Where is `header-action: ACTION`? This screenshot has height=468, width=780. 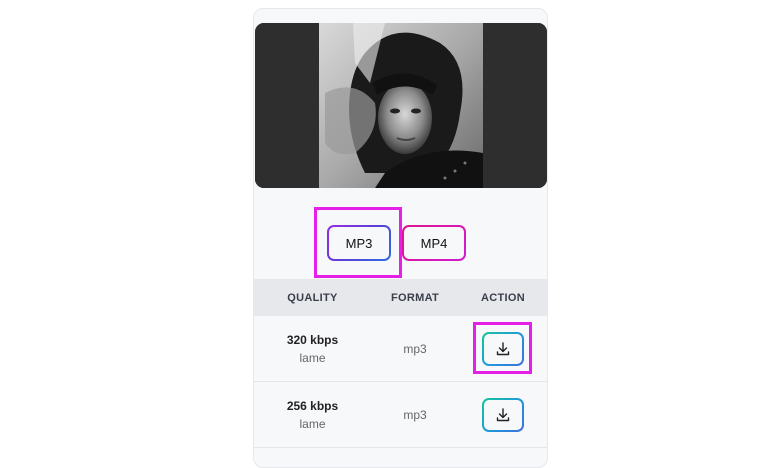 header-action: ACTION is located at coordinates (503, 297).